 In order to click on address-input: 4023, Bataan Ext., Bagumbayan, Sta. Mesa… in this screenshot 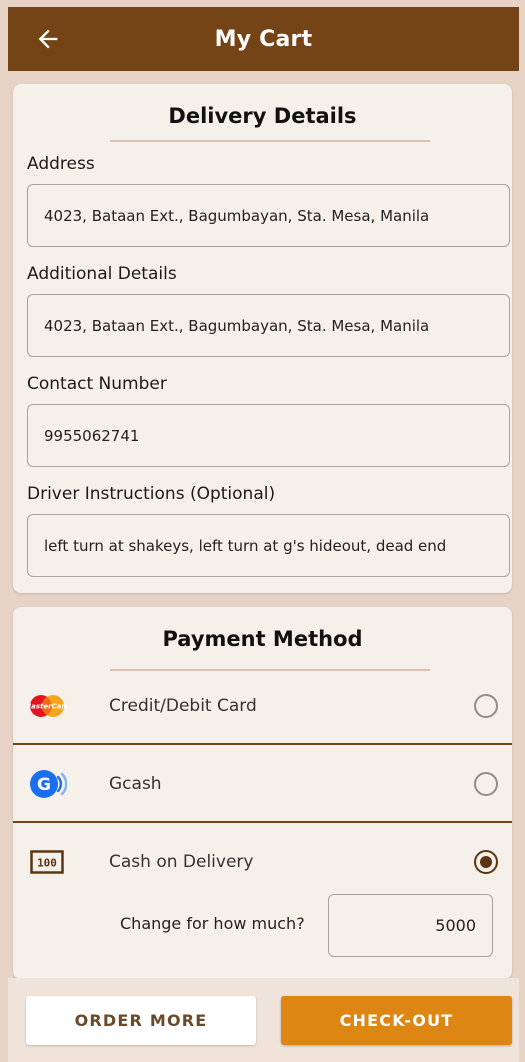, I will do `click(268, 215)`.